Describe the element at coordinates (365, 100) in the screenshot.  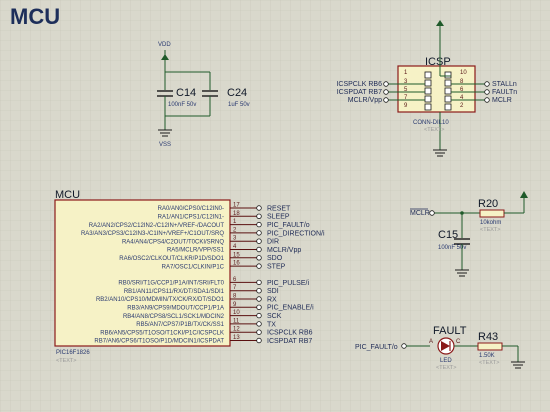
I see `icsp-left-label-3: MCLR/Vpp` at that location.